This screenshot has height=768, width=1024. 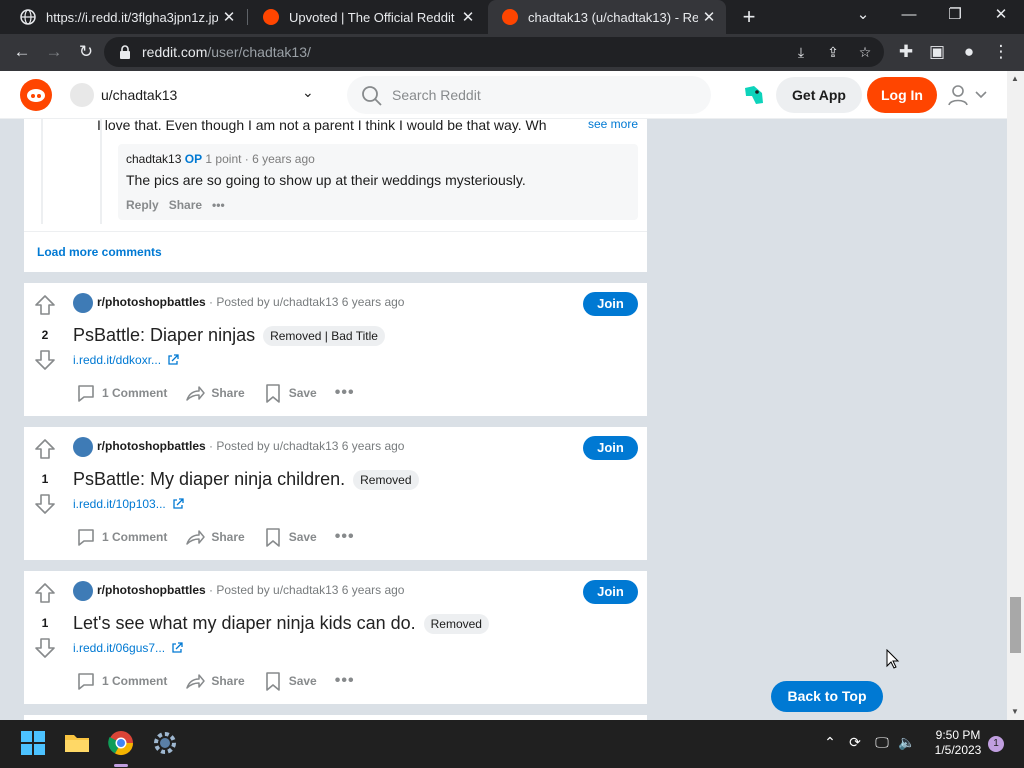 What do you see at coordinates (902, 95) in the screenshot?
I see `log-in-button: Log In` at bounding box center [902, 95].